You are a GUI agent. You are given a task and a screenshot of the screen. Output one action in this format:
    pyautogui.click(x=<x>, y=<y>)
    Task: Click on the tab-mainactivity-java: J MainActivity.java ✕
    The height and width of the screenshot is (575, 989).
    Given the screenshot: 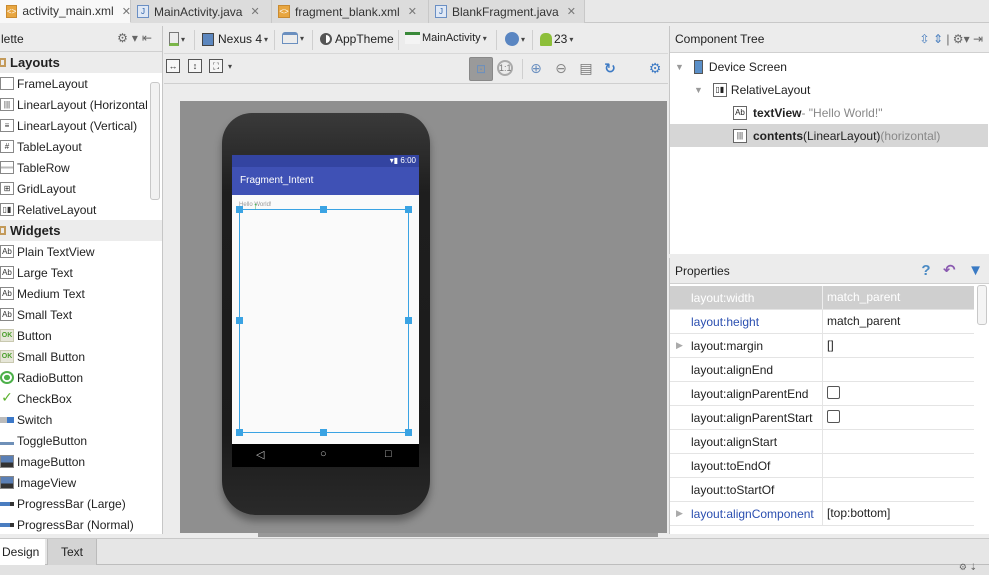 What is the action you would take?
    pyautogui.click(x=201, y=11)
    